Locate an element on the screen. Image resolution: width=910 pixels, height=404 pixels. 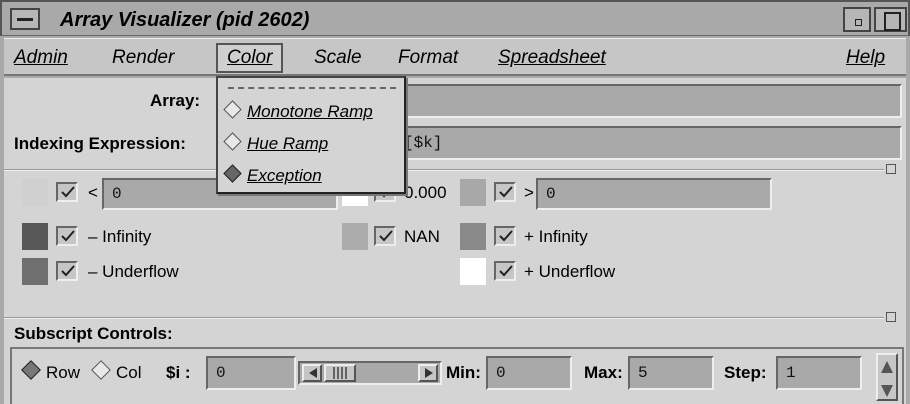
min-field: 0 is located at coordinates (529, 373).